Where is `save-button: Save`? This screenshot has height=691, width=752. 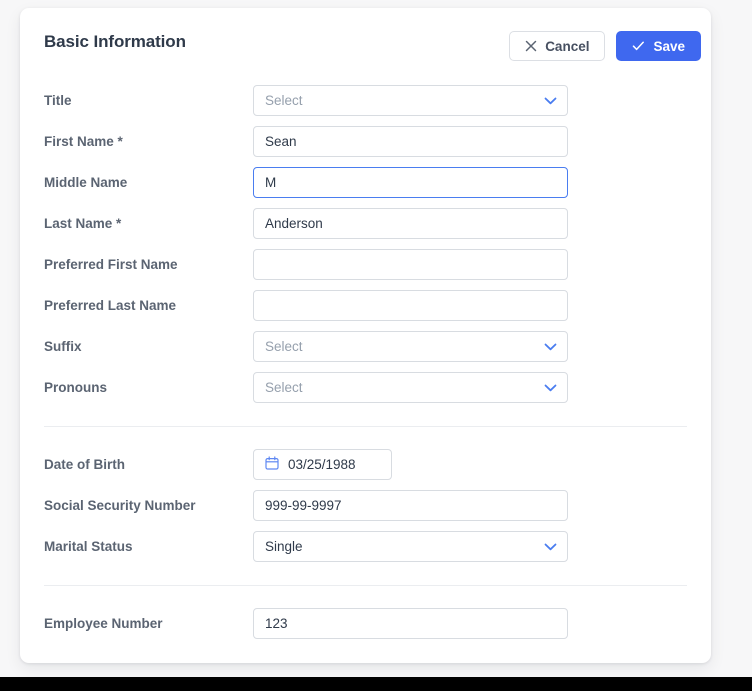
save-button: Save is located at coordinates (658, 46).